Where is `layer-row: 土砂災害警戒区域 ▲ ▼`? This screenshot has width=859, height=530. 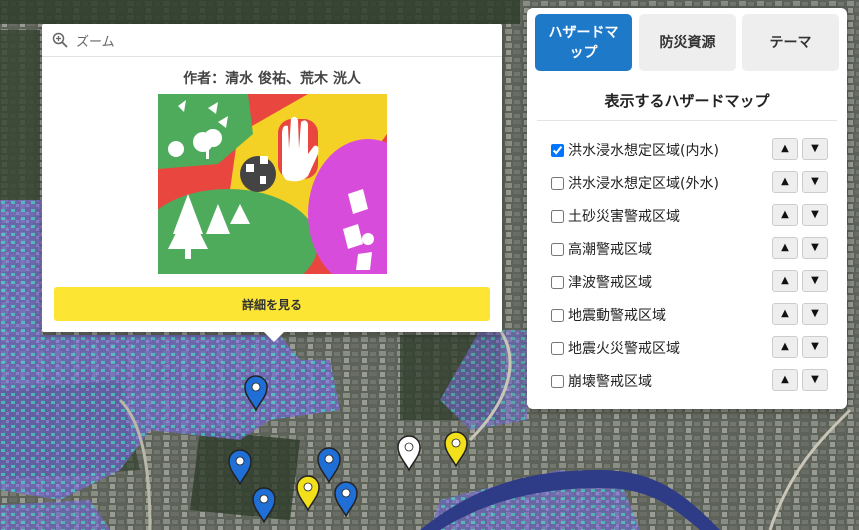 layer-row: 土砂災害警戒区域 ▲ ▼ is located at coordinates (691, 216).